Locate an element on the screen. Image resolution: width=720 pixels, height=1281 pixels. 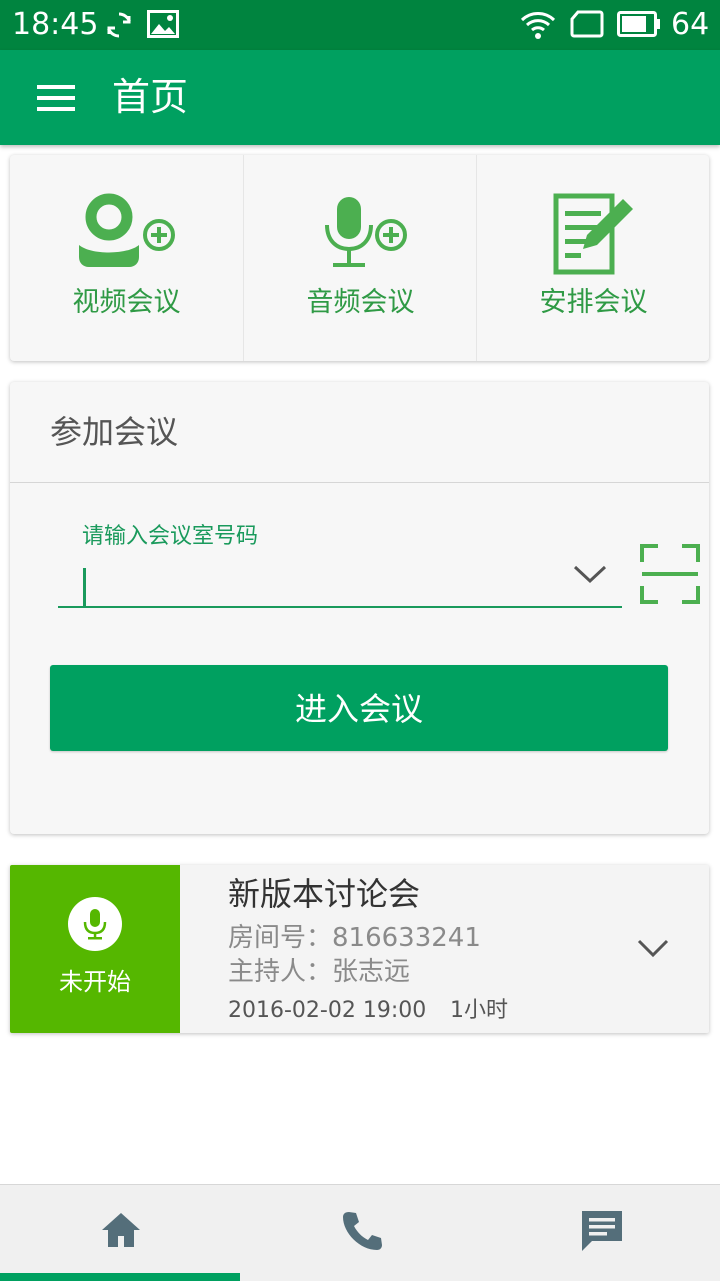
image-icon is located at coordinates (163, 24).